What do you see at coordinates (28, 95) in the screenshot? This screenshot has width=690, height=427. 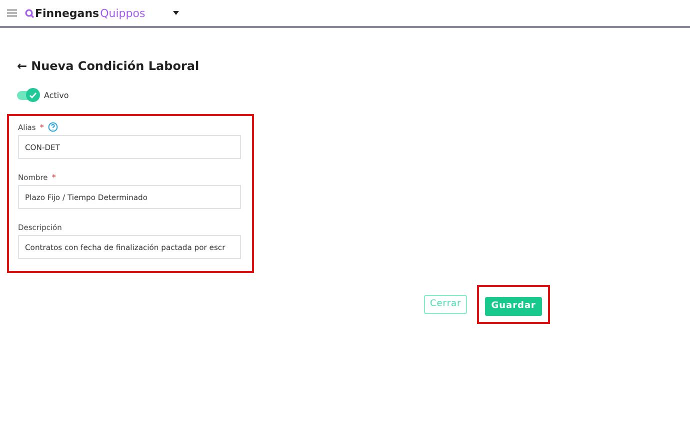 I see `active-toggle` at bounding box center [28, 95].